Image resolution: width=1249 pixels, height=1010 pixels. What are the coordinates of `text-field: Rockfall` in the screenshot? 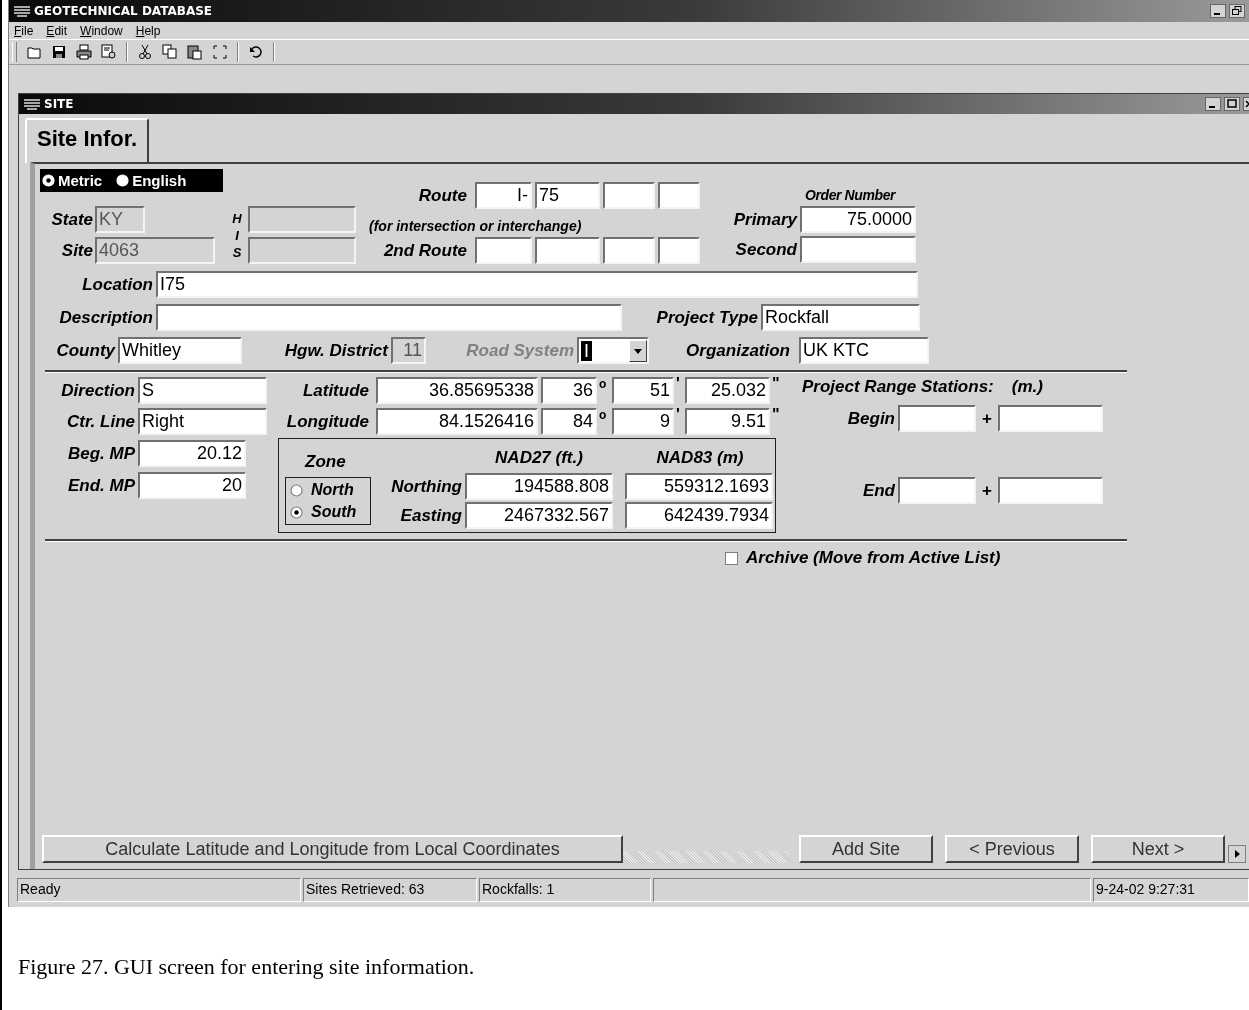 It's located at (840, 317).